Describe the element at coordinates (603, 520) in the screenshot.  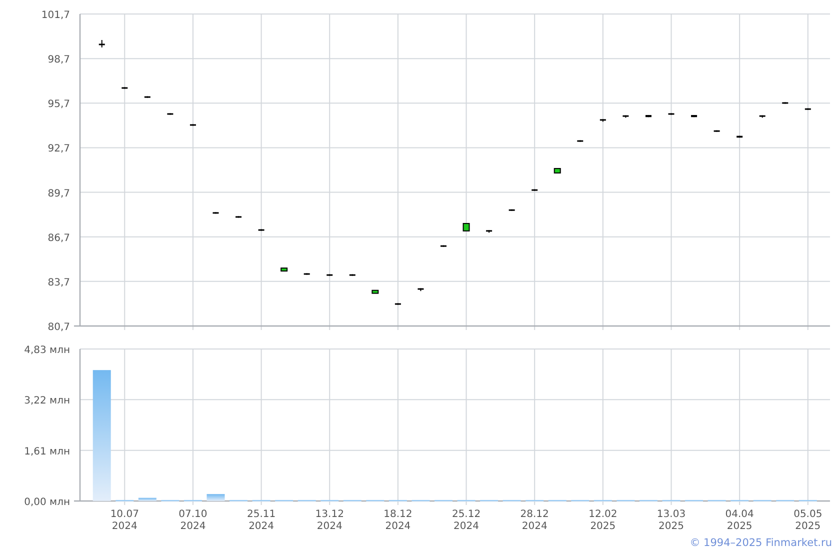
I see `axis-label: 12.02 2025` at that location.